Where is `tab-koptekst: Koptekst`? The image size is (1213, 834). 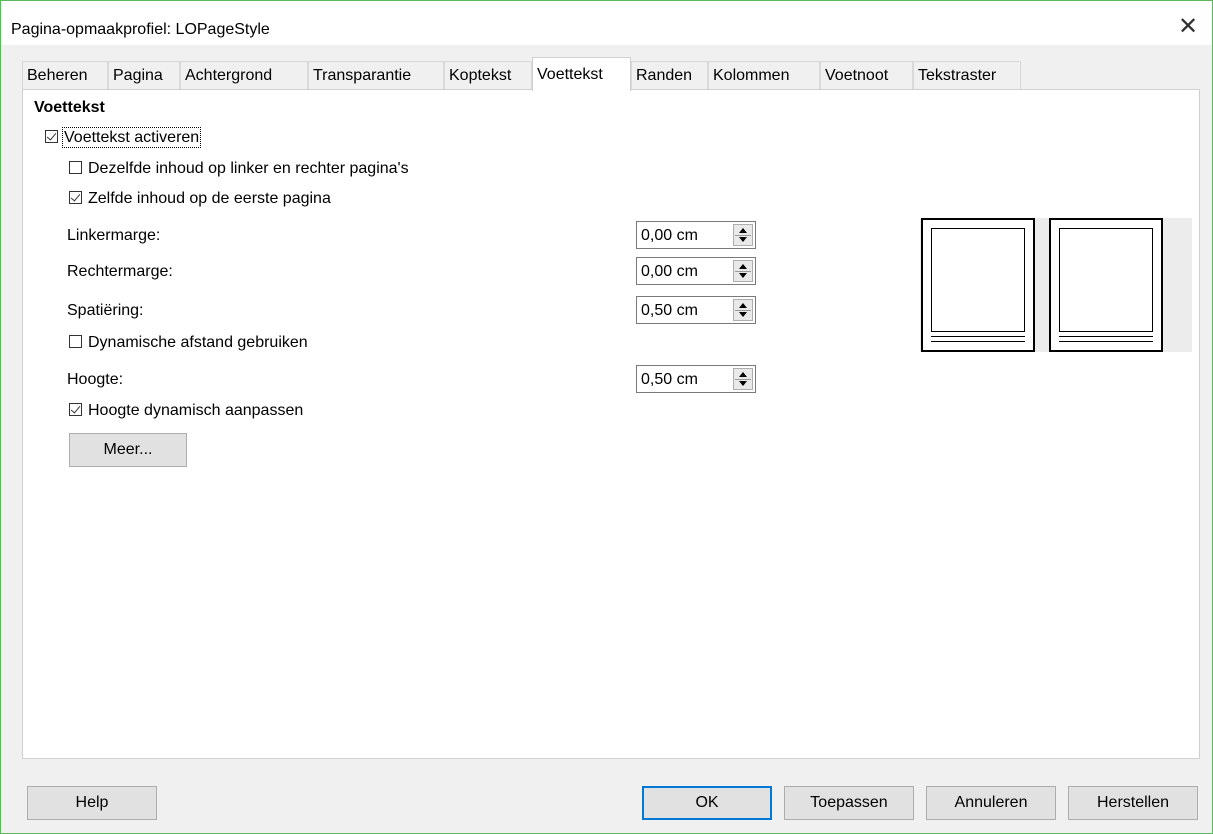
tab-koptekst: Koptekst is located at coordinates (488, 75).